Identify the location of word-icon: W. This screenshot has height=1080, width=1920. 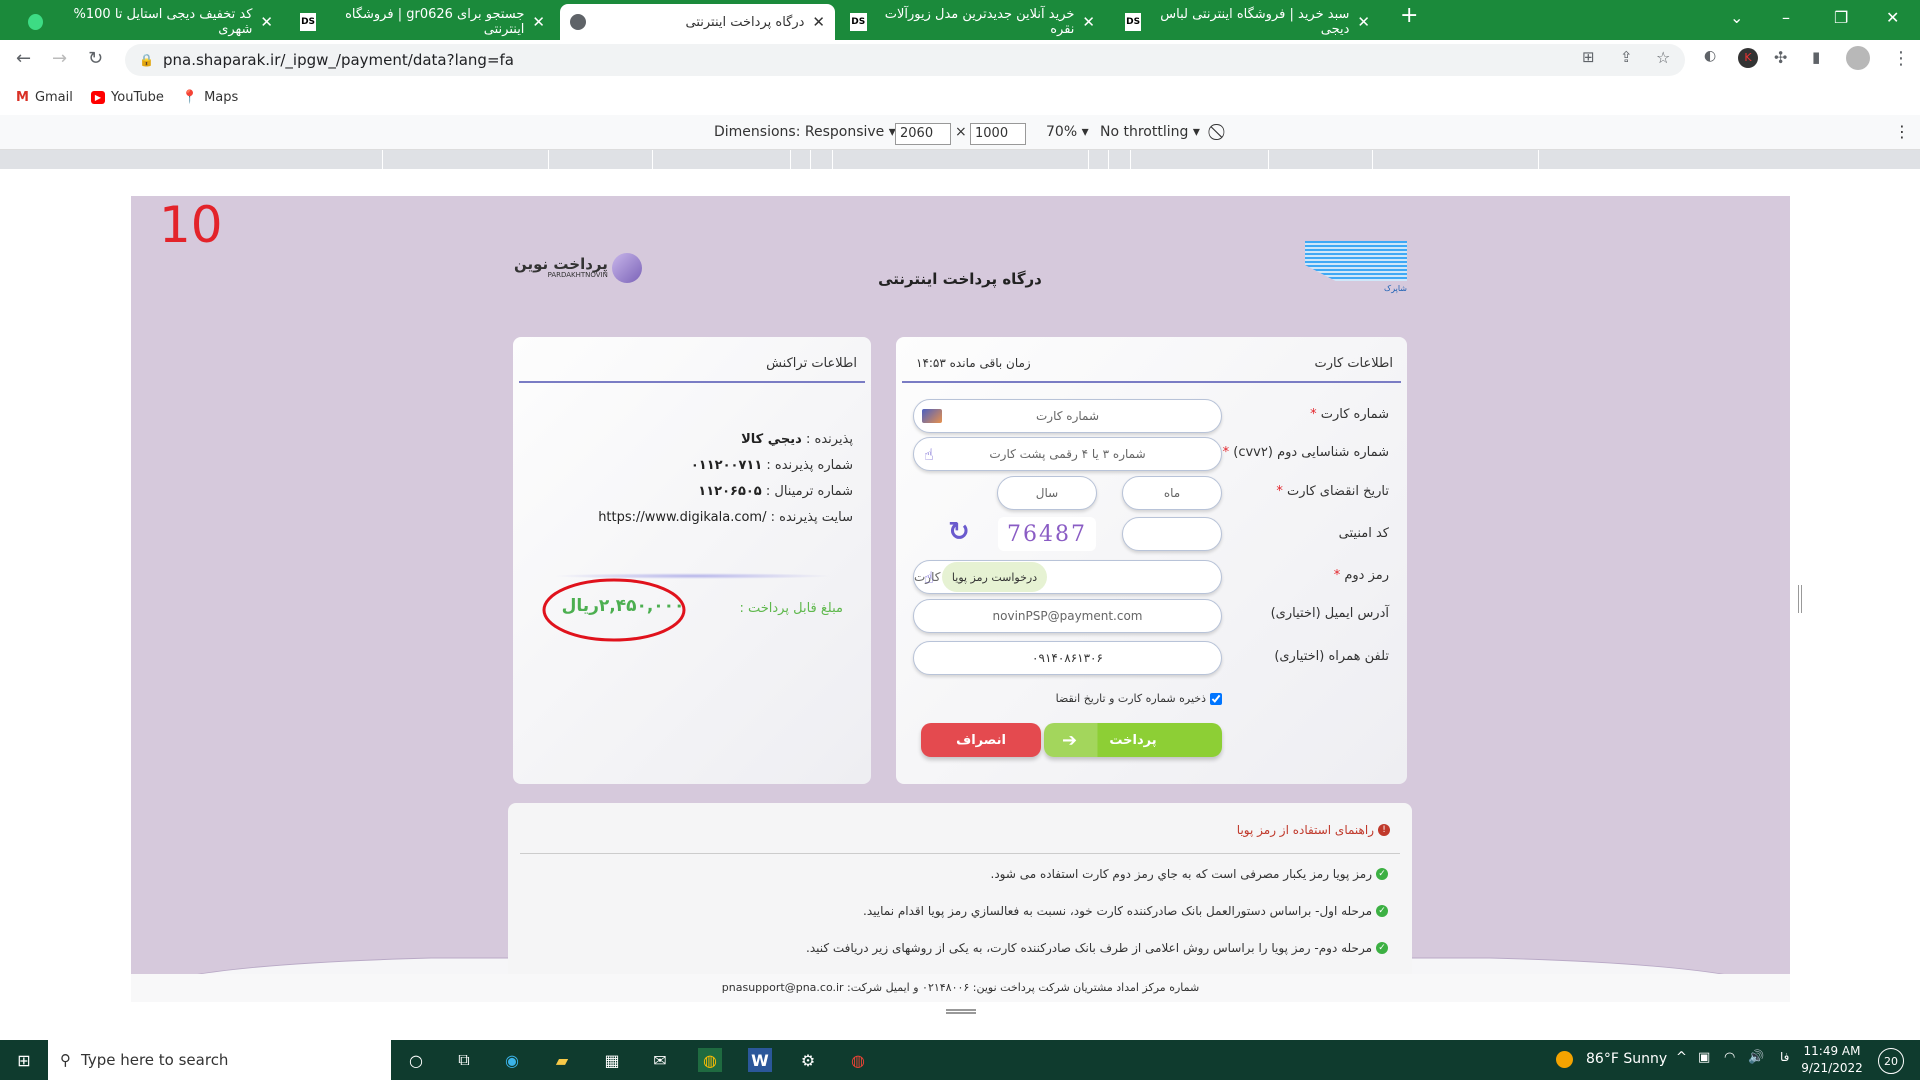
(760, 1060).